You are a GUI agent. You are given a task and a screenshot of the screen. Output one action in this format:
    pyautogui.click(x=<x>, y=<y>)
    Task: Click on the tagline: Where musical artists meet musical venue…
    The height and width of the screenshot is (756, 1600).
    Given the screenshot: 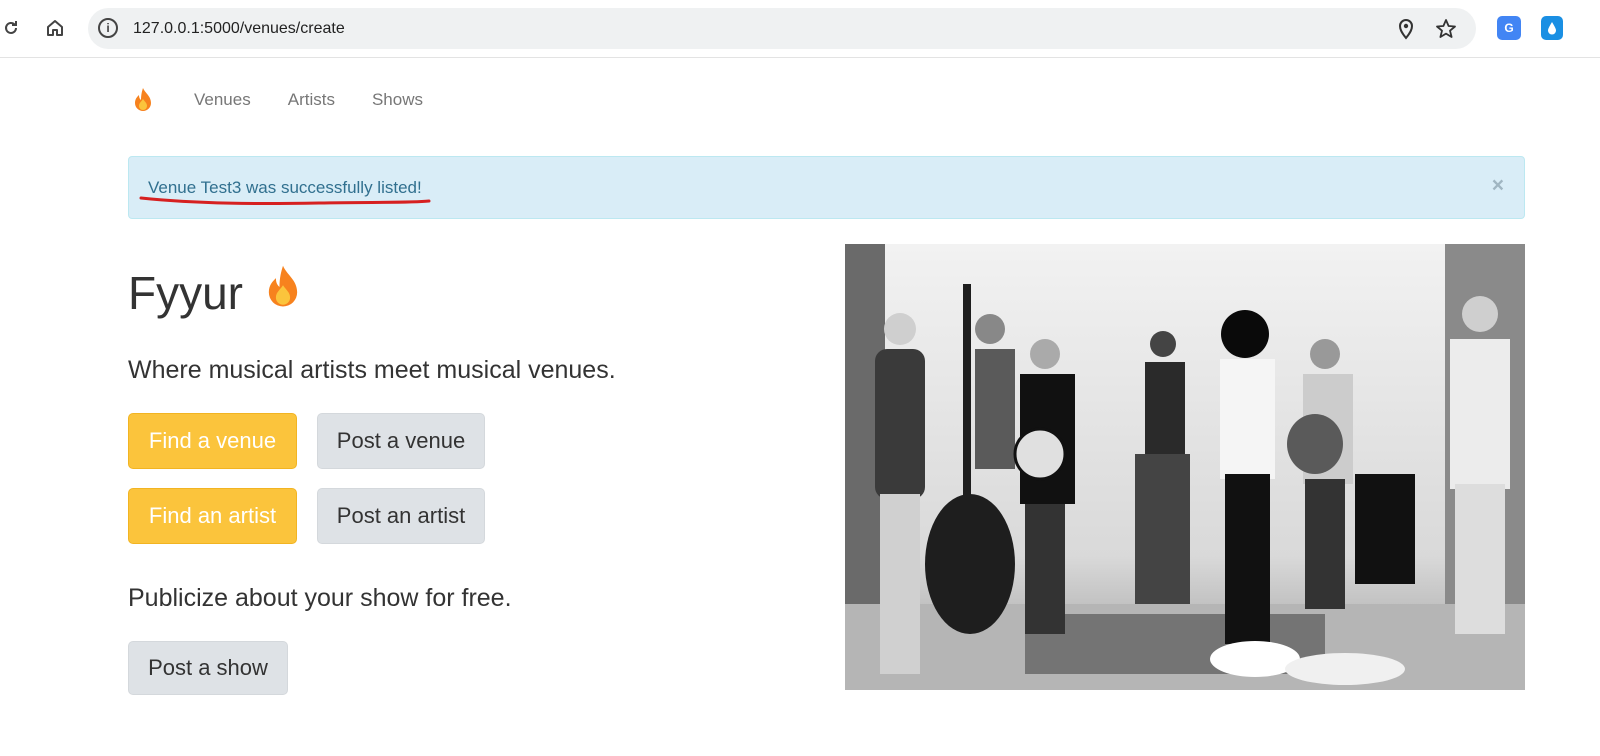 What is the action you would take?
    pyautogui.click(x=372, y=370)
    